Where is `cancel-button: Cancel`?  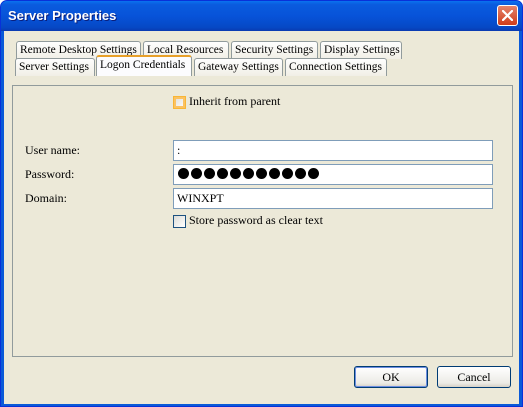
cancel-button: Cancel is located at coordinates (474, 377).